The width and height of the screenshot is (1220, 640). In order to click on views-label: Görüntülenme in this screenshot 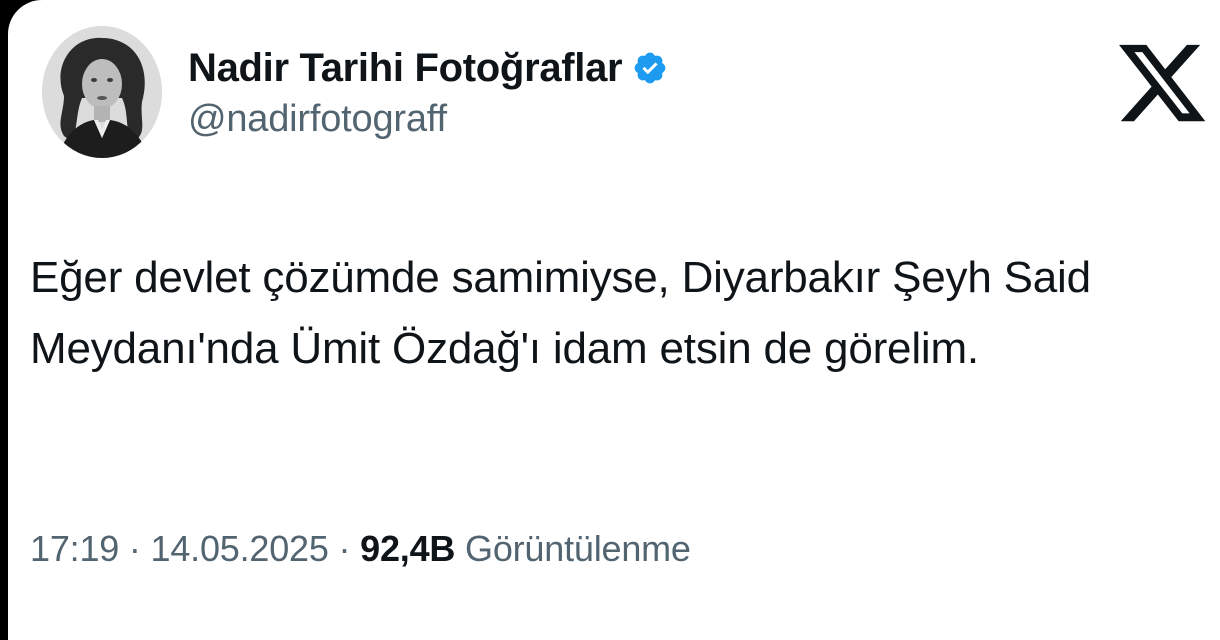, I will do `click(578, 548)`.